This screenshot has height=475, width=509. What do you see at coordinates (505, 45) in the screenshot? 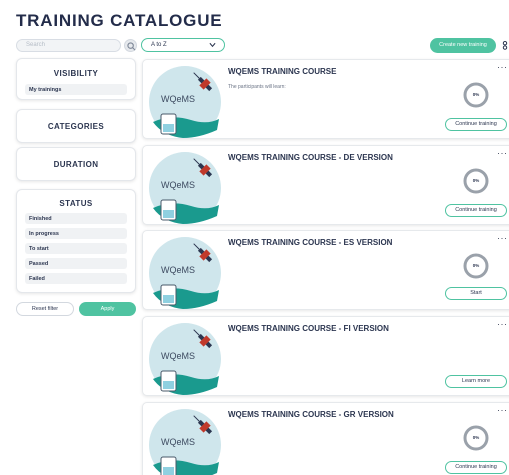
I see `grid-view-icon` at bounding box center [505, 45].